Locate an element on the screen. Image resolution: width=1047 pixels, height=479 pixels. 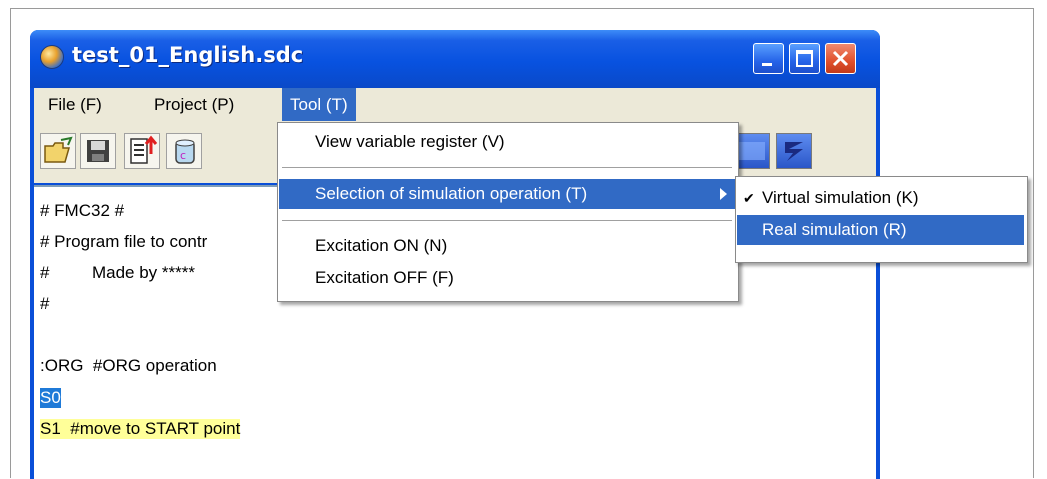
app-globe-icon is located at coordinates (52, 57).